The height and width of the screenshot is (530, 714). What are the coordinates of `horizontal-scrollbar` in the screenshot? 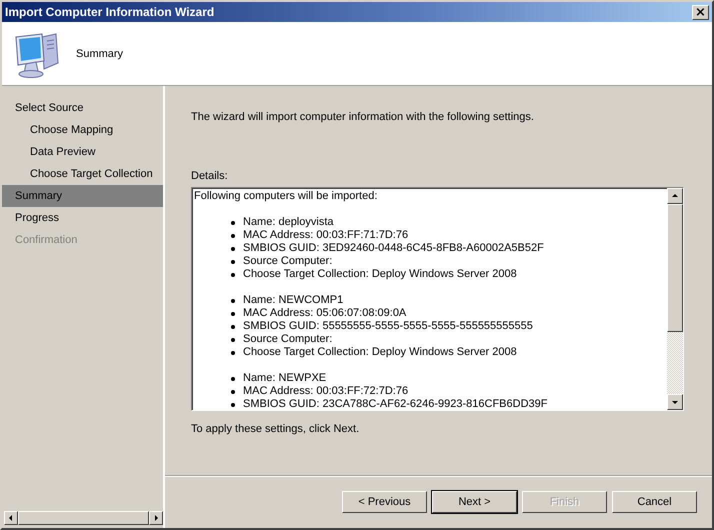 It's located at (83, 518).